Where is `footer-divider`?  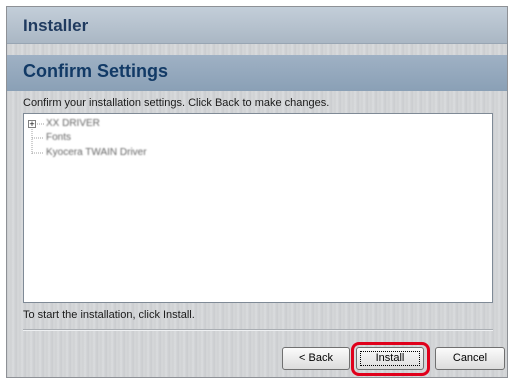 footer-divider is located at coordinates (258, 330).